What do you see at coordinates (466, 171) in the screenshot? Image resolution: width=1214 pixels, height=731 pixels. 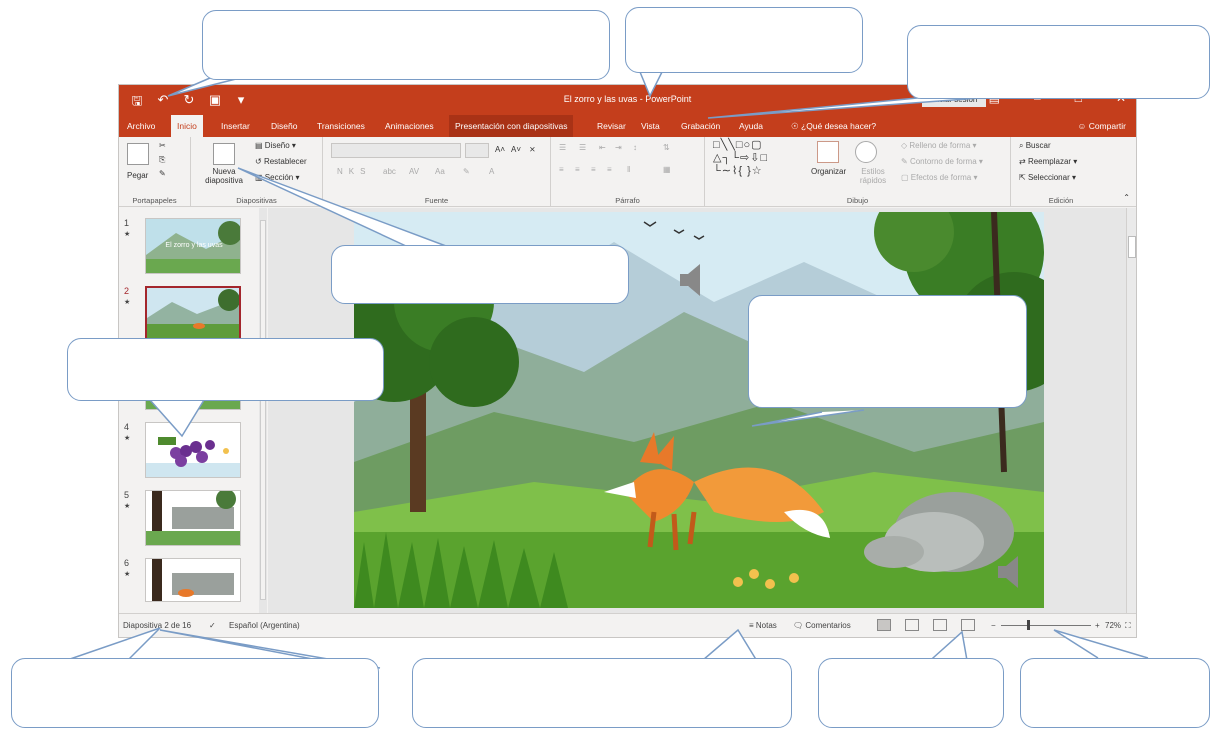 I see `highlight-icon: ✎` at bounding box center [466, 171].